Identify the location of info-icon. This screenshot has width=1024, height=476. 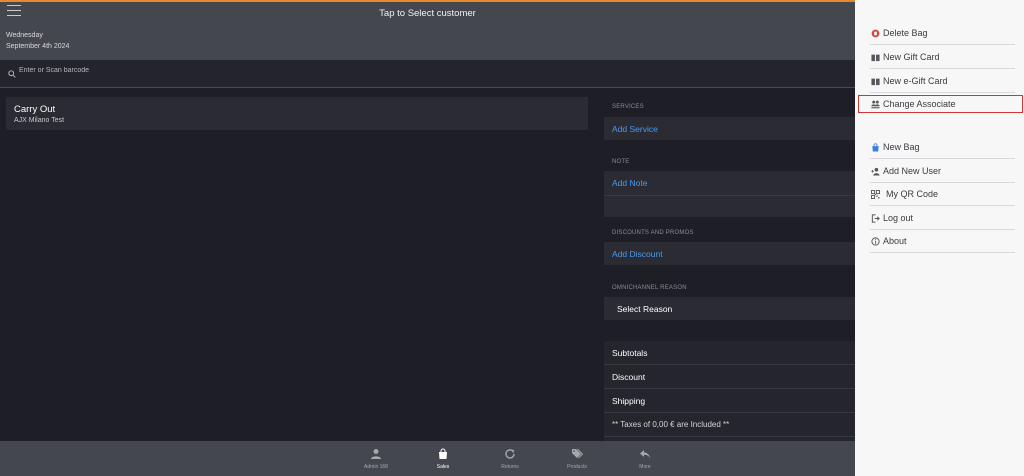
(875, 241).